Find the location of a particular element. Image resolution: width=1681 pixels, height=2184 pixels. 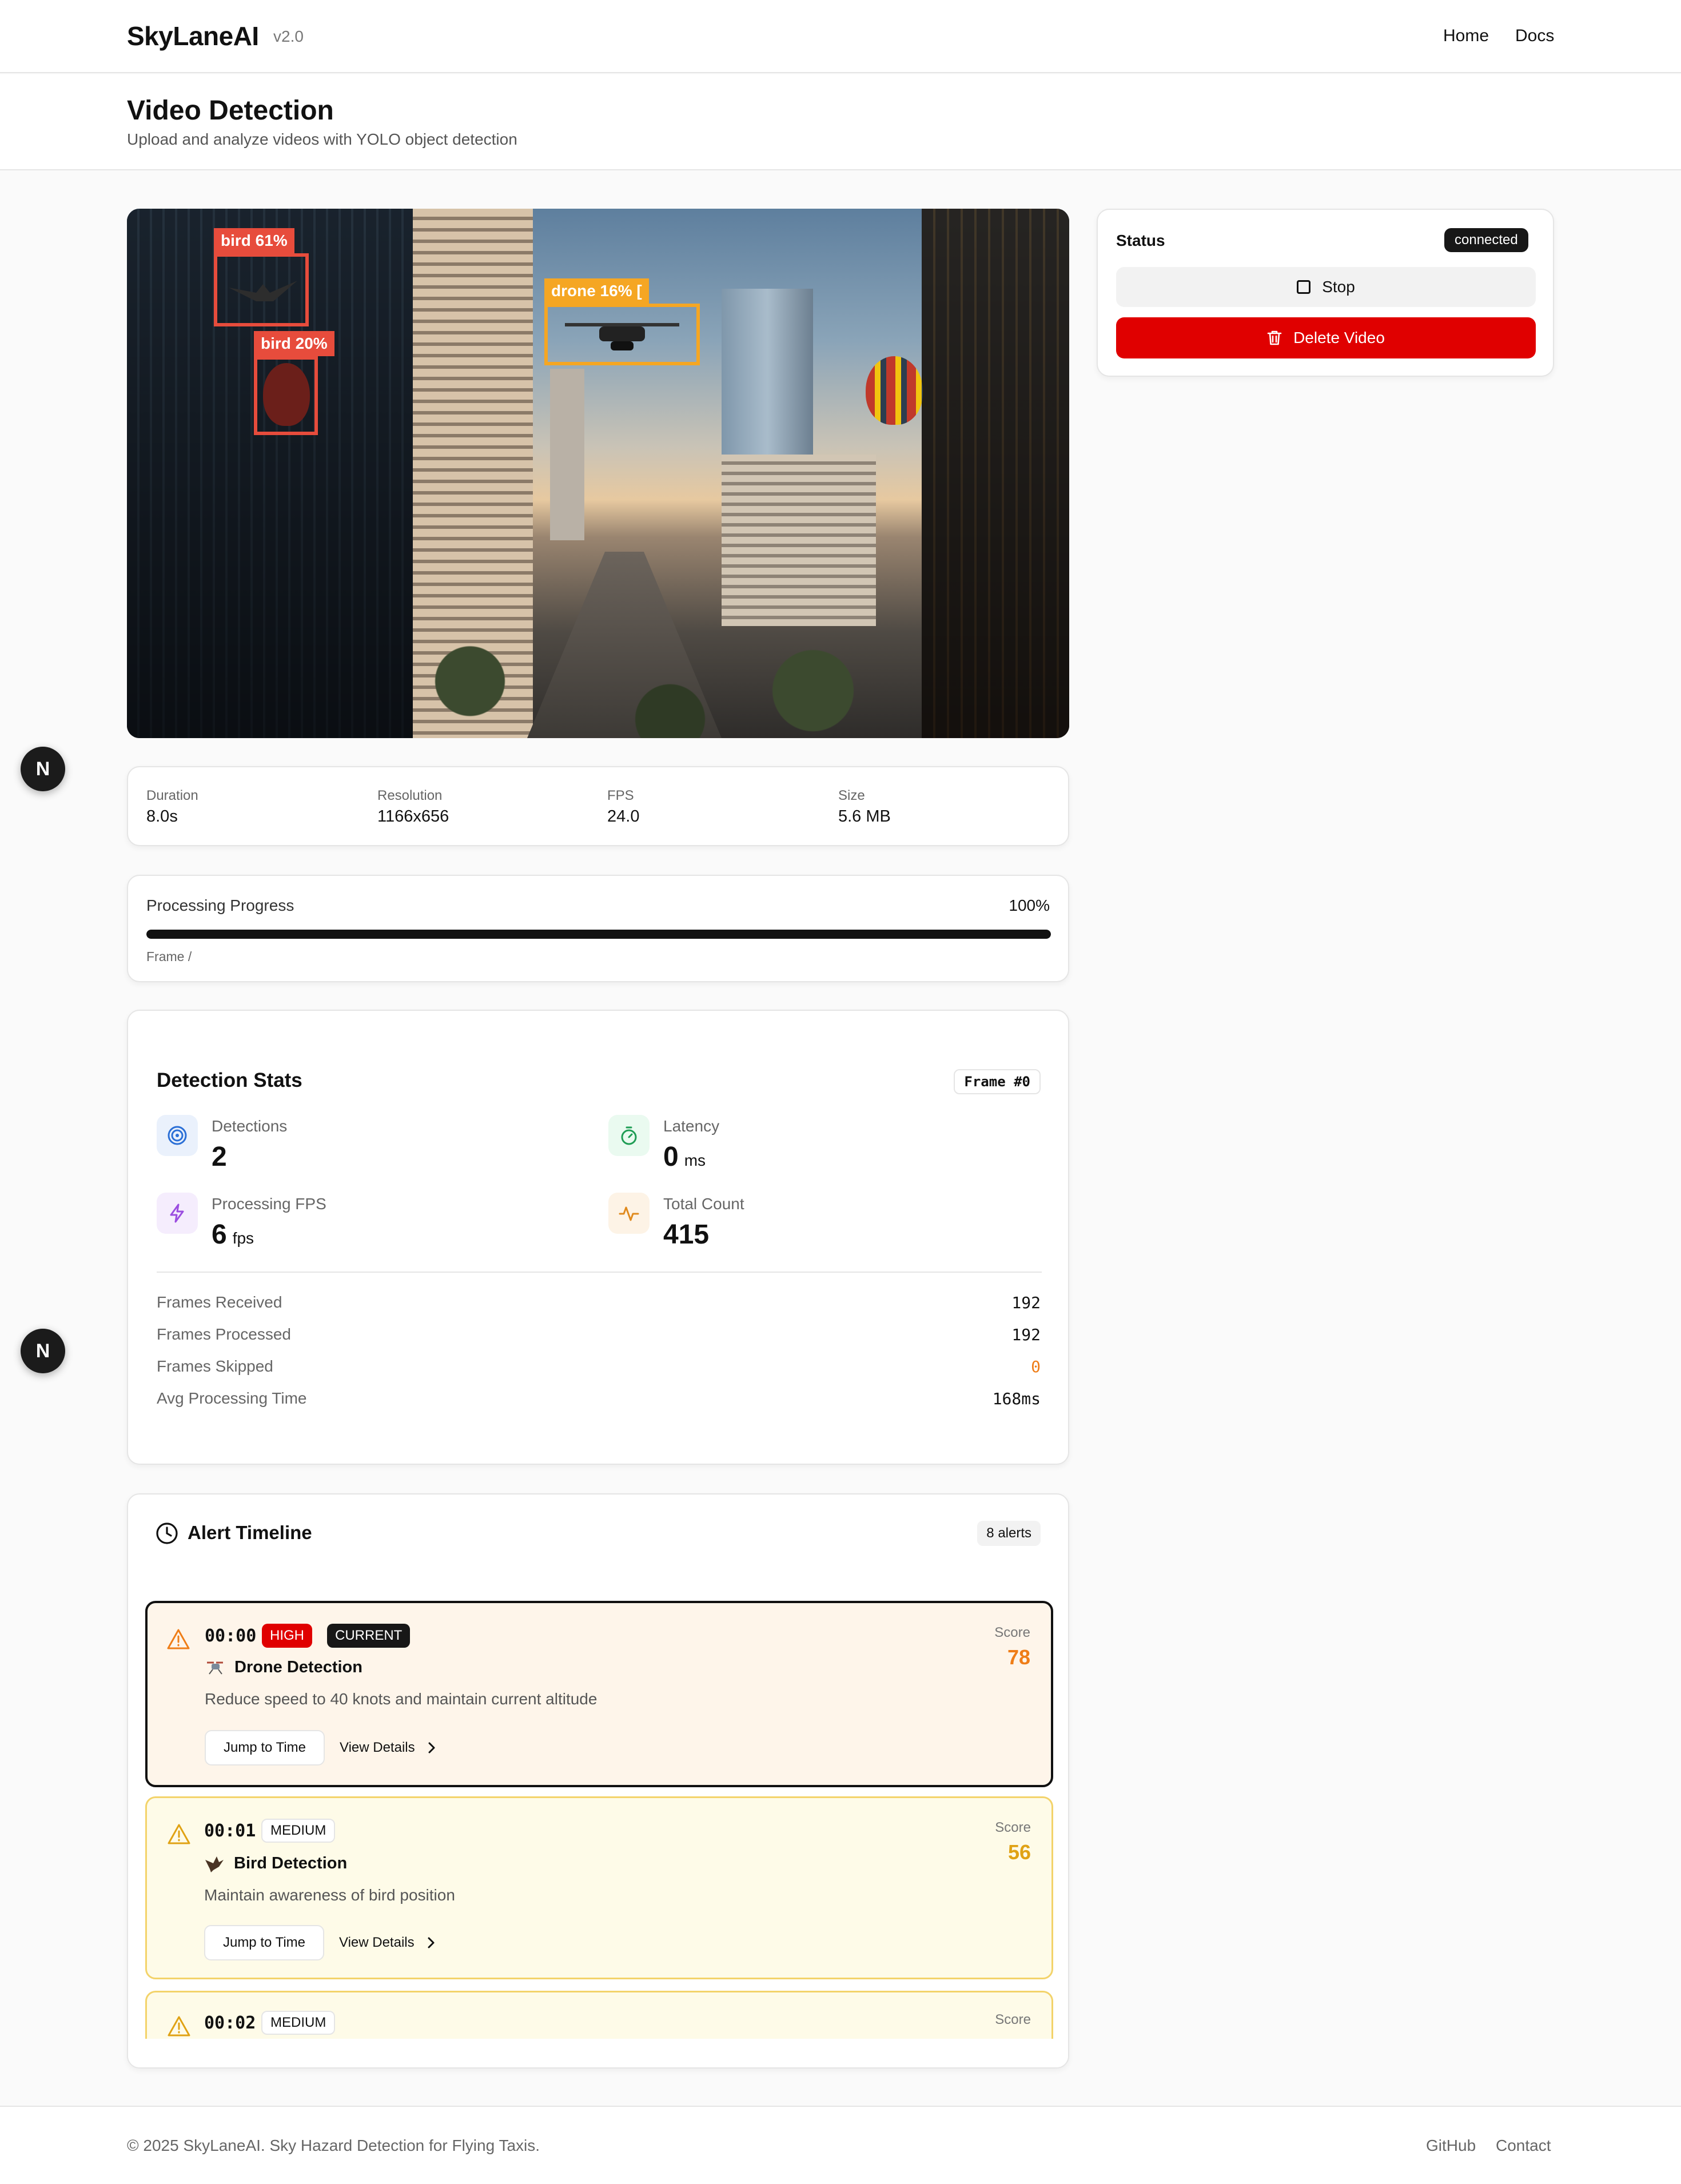

progress-percent: 100% is located at coordinates (1029, 905).